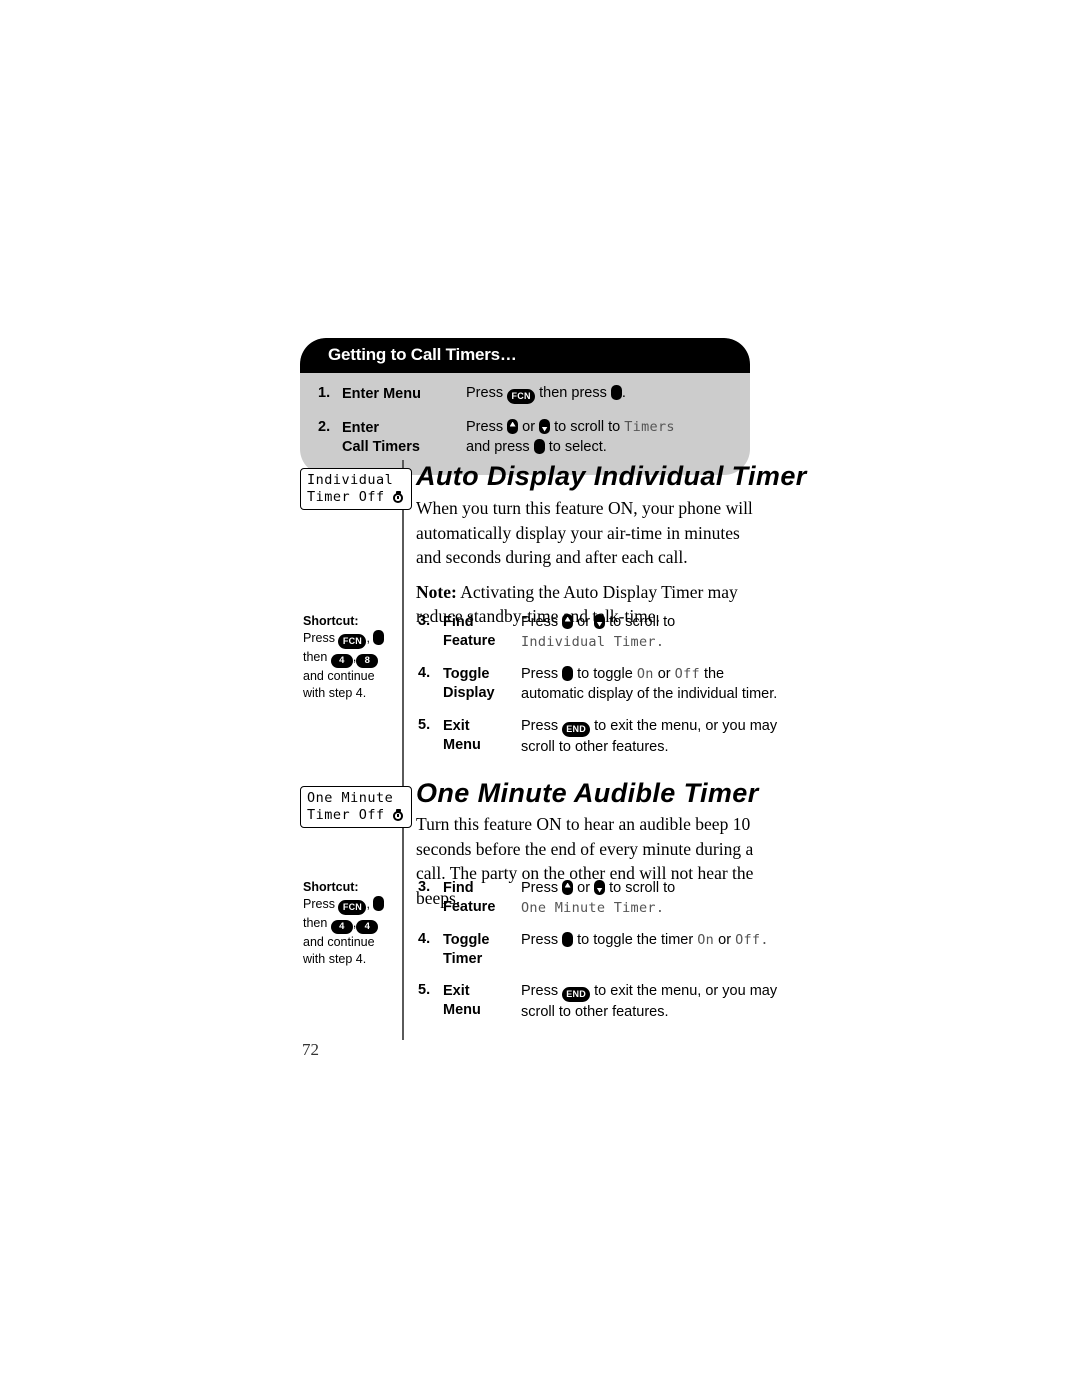 This screenshot has height=1397, width=1080. I want to click on scroll-up-key-icon, so click(568, 887).